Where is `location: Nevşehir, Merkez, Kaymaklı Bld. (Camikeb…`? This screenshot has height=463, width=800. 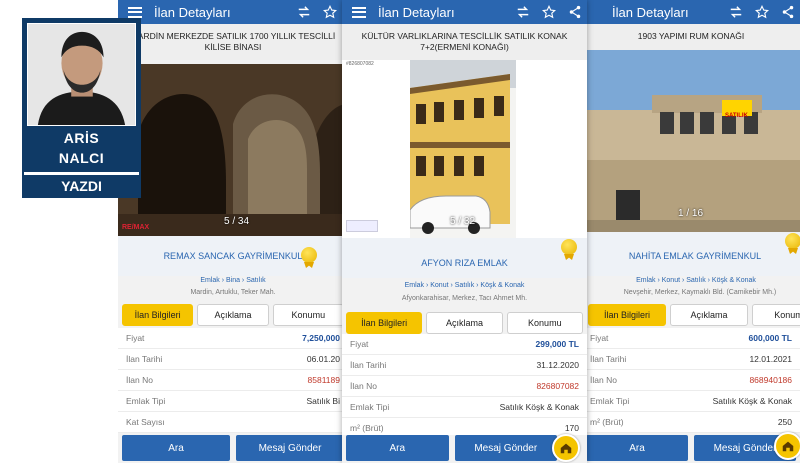
location: Nevşehir, Merkez, Kaymaklı Bld. (Camikeb… is located at coordinates (700, 292).